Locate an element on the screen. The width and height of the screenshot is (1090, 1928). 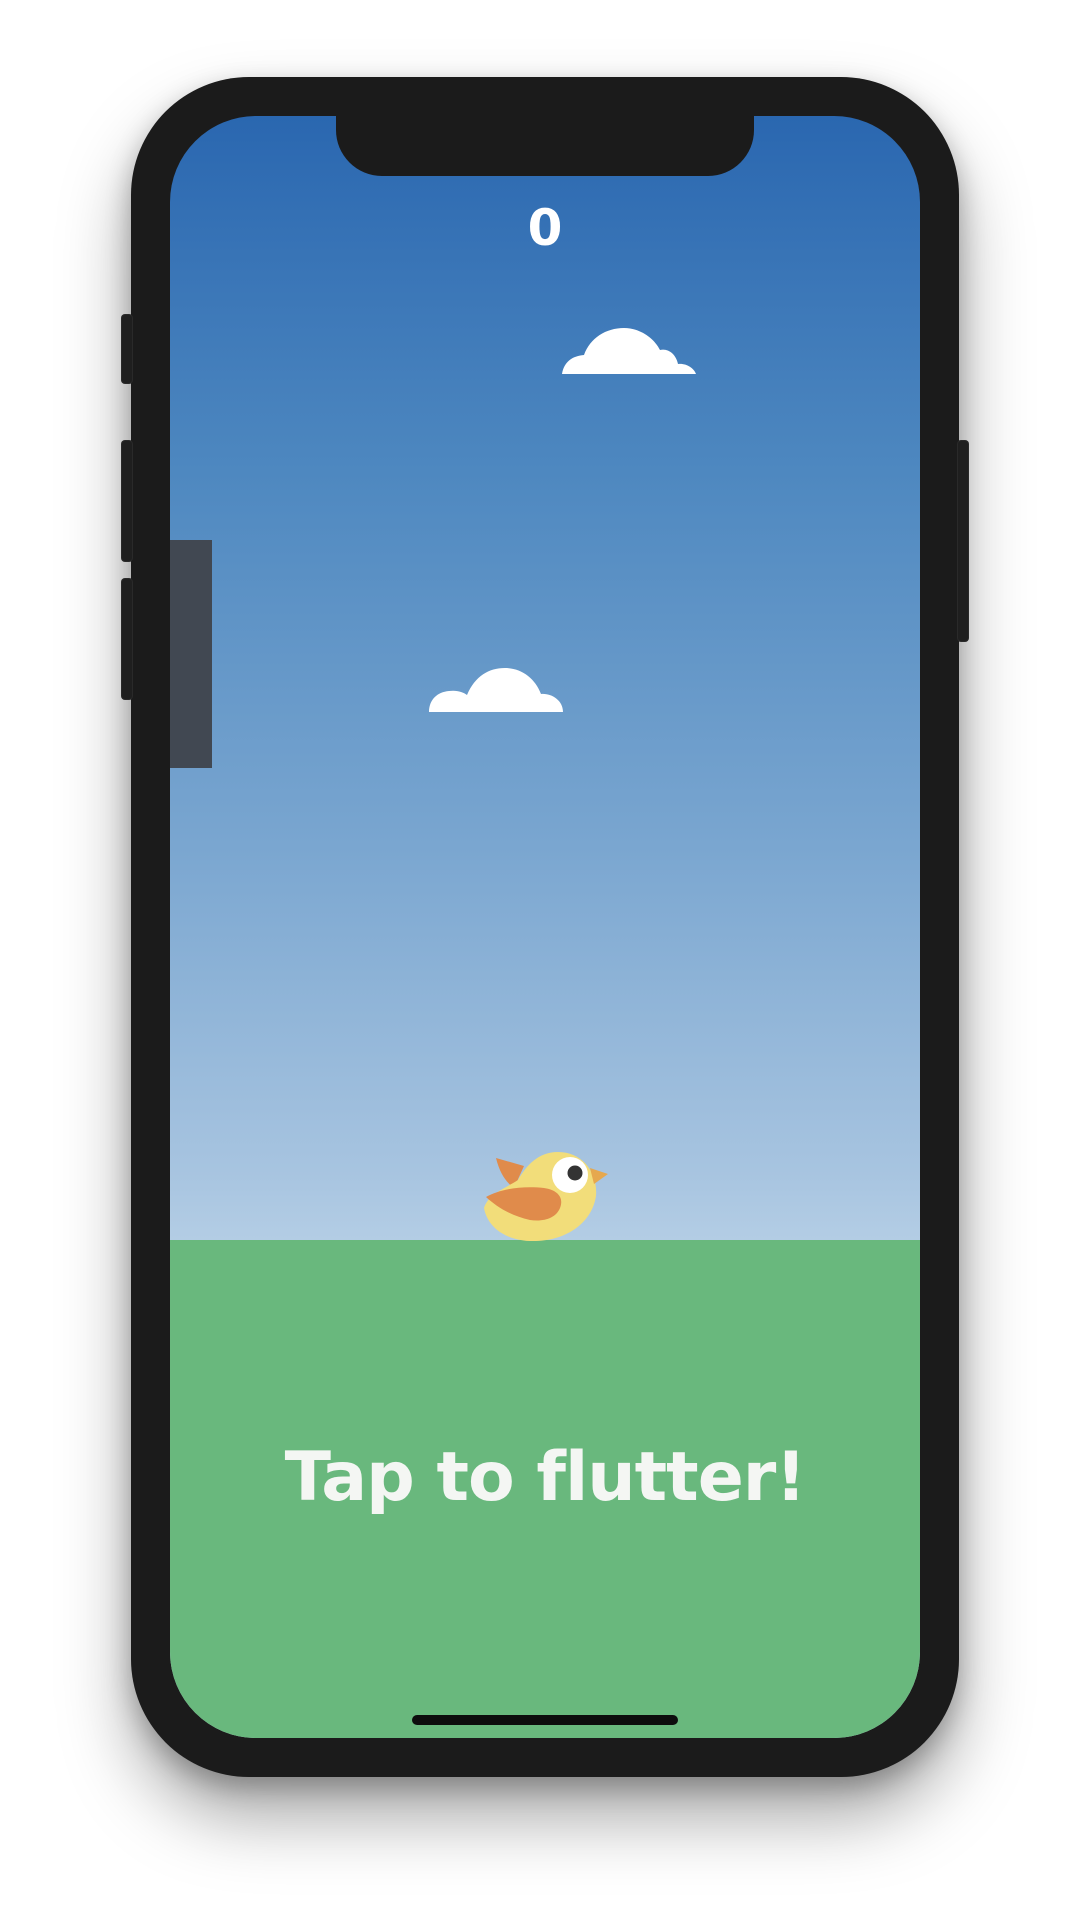
bird-icon is located at coordinates (546, 1197).